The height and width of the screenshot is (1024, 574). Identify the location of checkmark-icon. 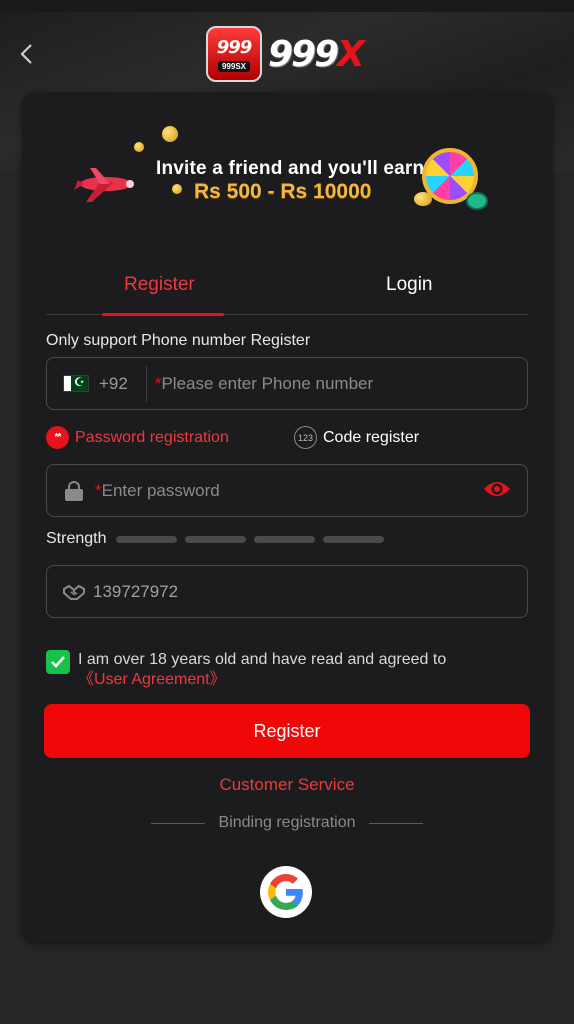
(58, 662).